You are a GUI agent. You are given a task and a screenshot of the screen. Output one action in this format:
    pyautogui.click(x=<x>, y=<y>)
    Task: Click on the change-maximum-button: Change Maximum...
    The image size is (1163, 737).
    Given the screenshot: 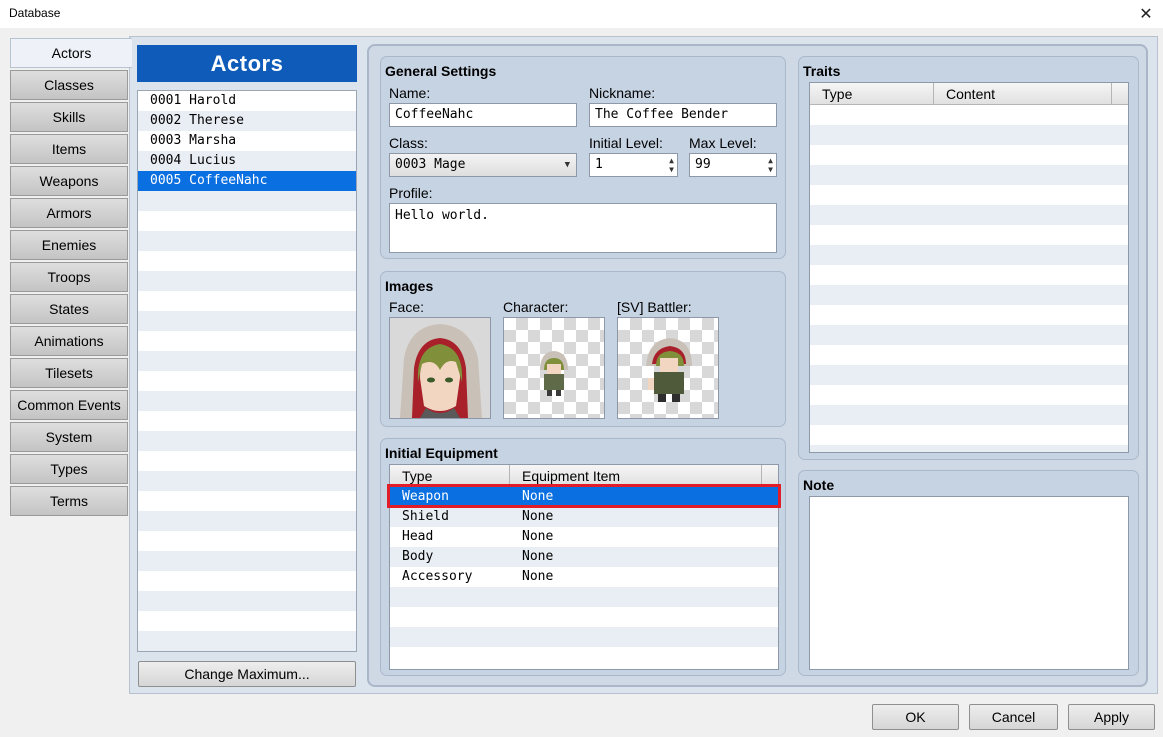 What is the action you would take?
    pyautogui.click(x=247, y=674)
    